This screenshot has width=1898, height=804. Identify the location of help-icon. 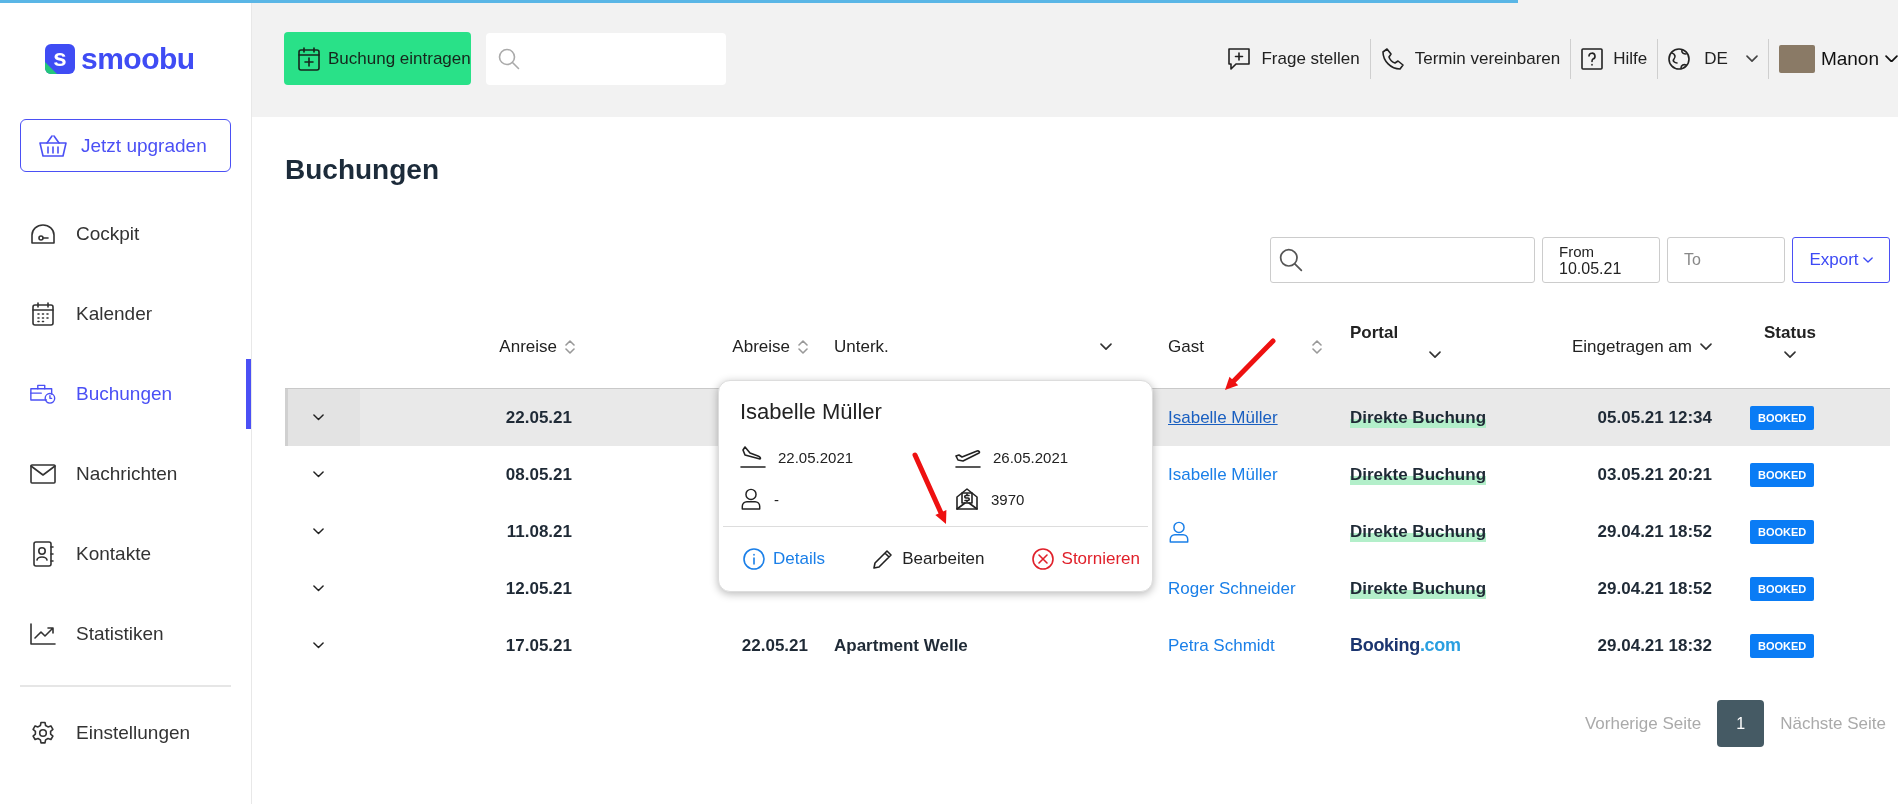
(1592, 58).